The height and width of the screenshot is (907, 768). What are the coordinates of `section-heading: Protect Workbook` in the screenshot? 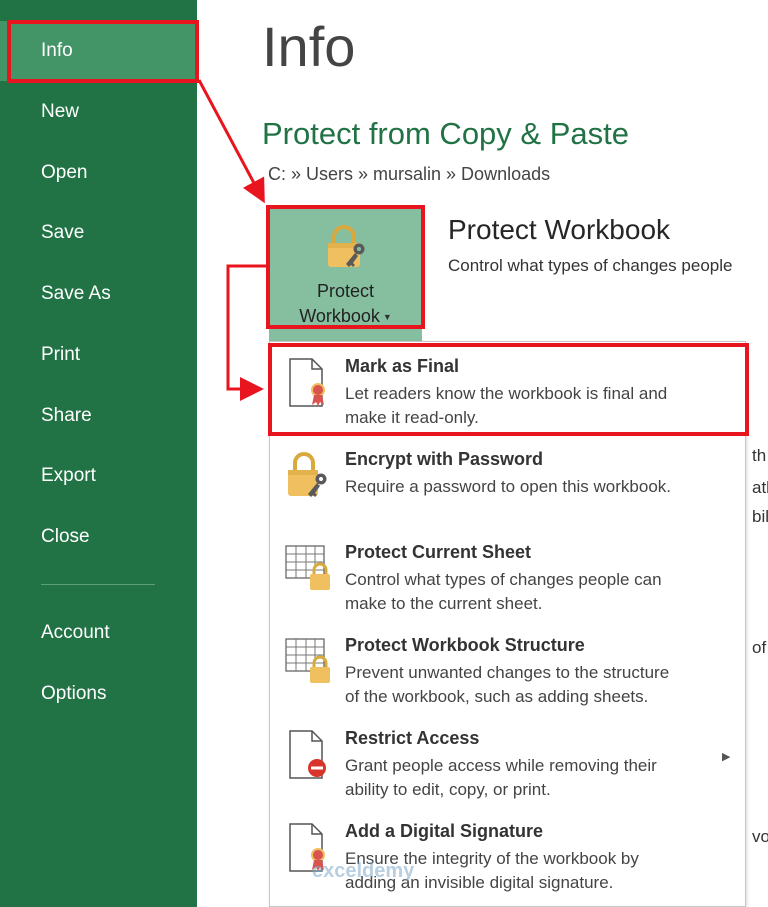 It's located at (559, 229).